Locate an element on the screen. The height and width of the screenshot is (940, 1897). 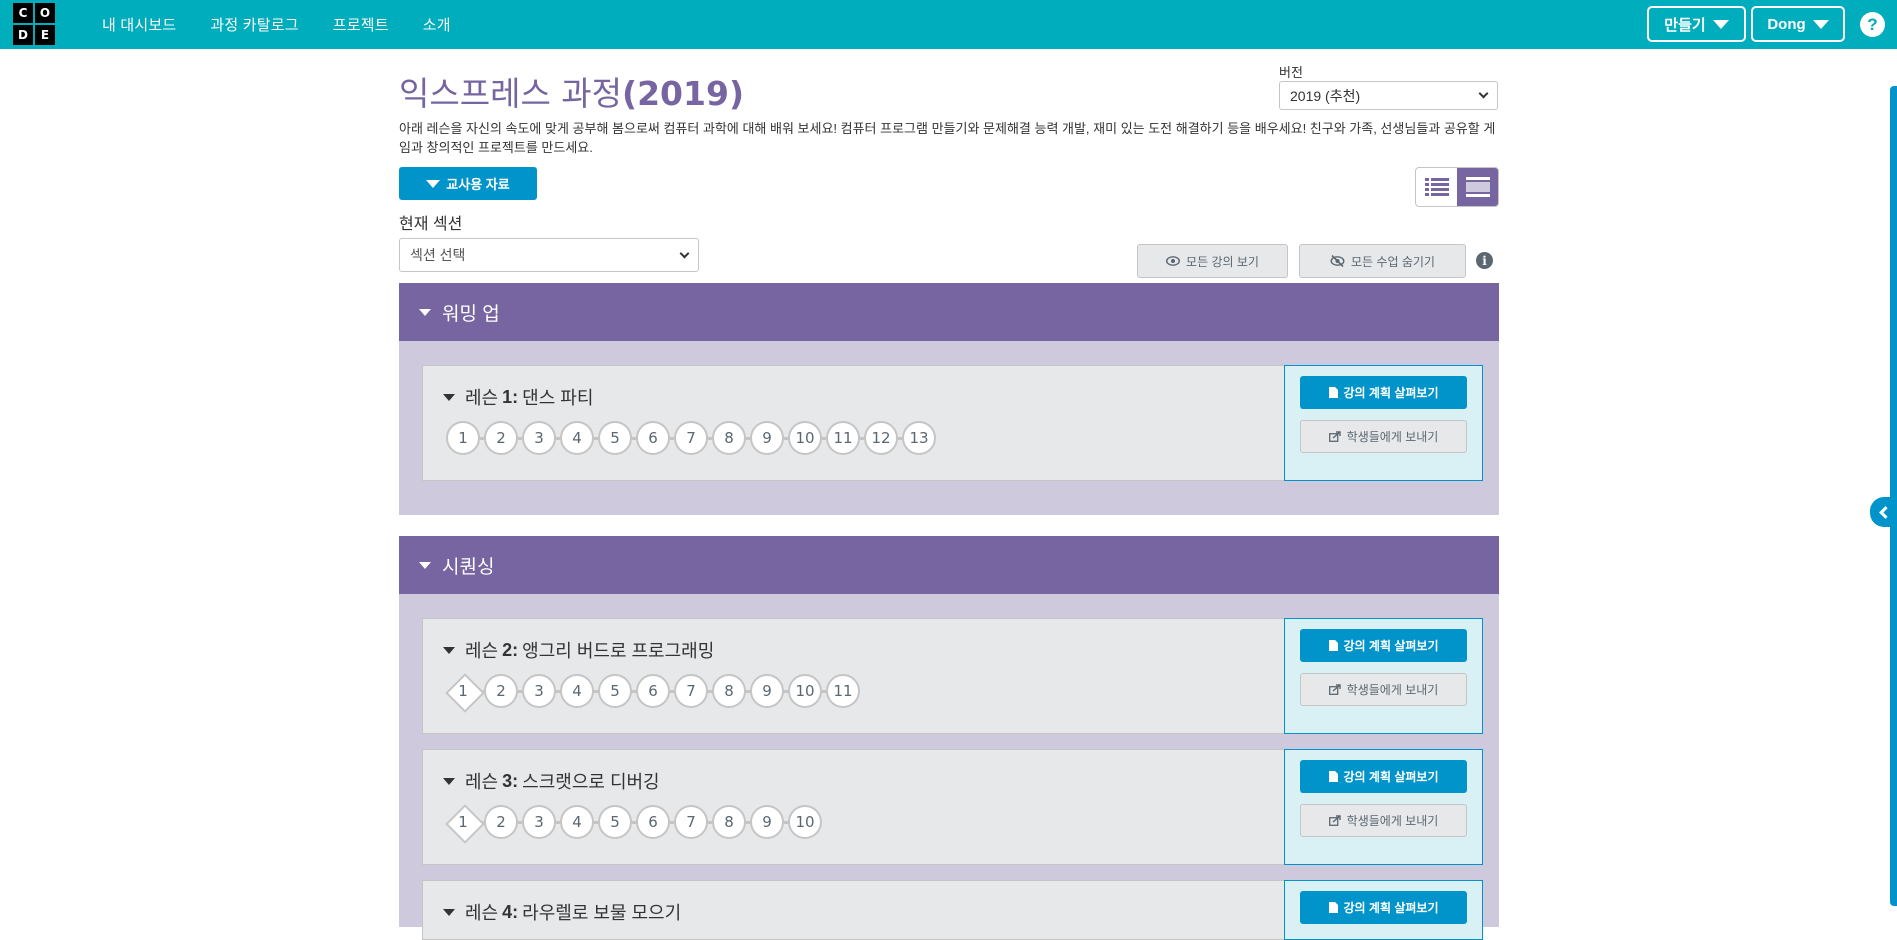
level-number: 3 is located at coordinates (539, 822).